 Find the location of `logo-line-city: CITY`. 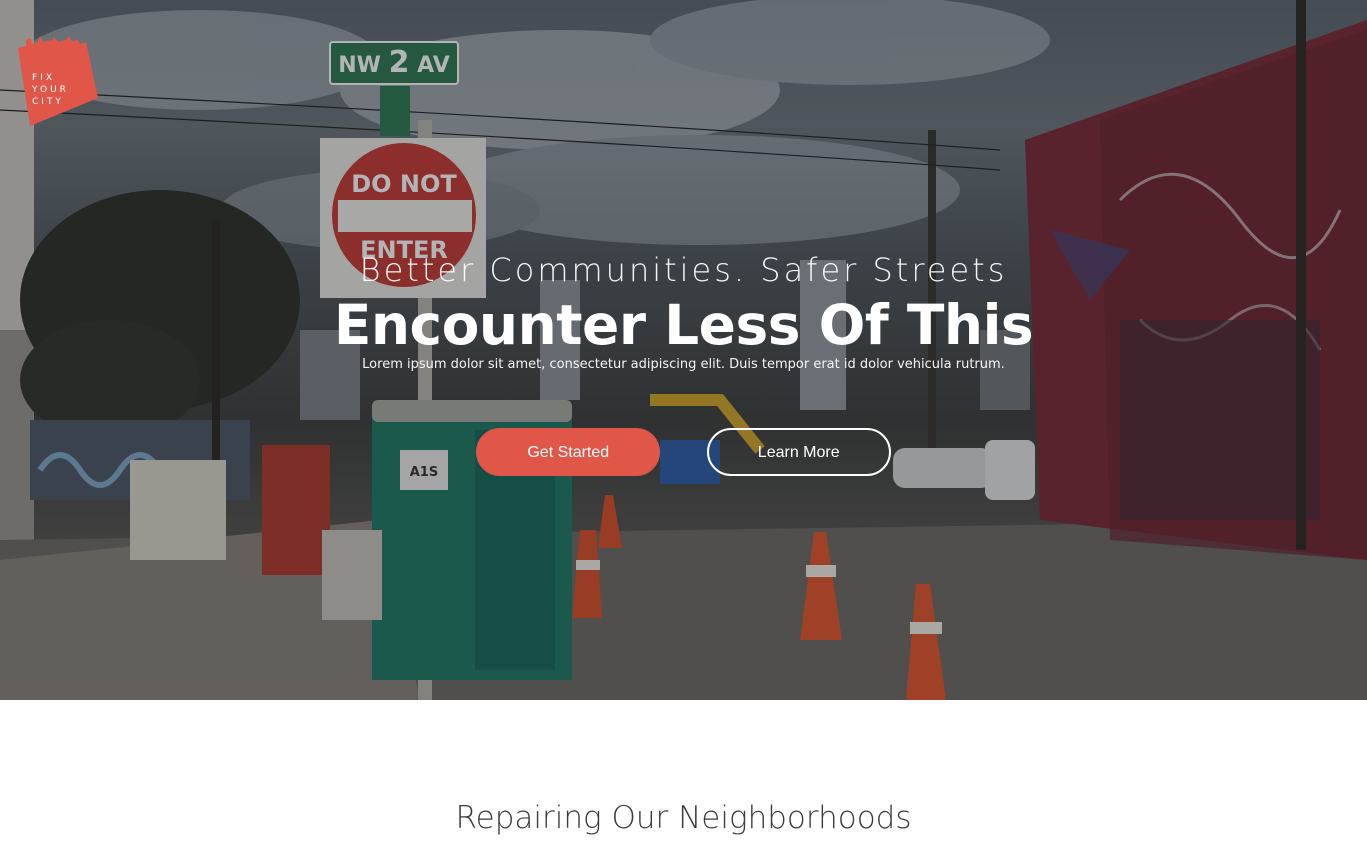

logo-line-city: CITY is located at coordinates (48, 102).